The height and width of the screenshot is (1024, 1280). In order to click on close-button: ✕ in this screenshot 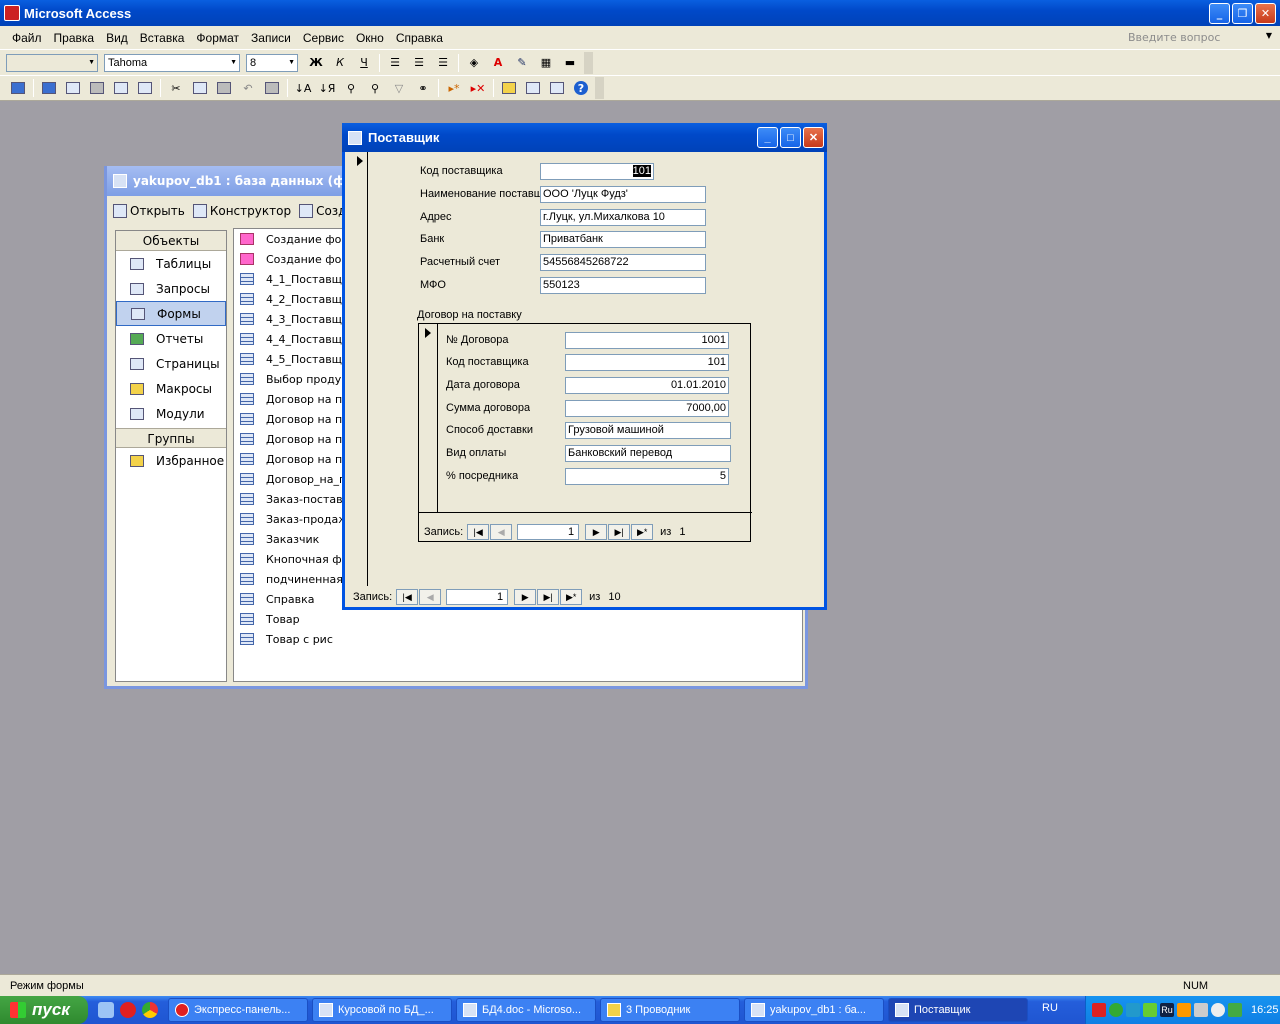, I will do `click(1265, 13)`.